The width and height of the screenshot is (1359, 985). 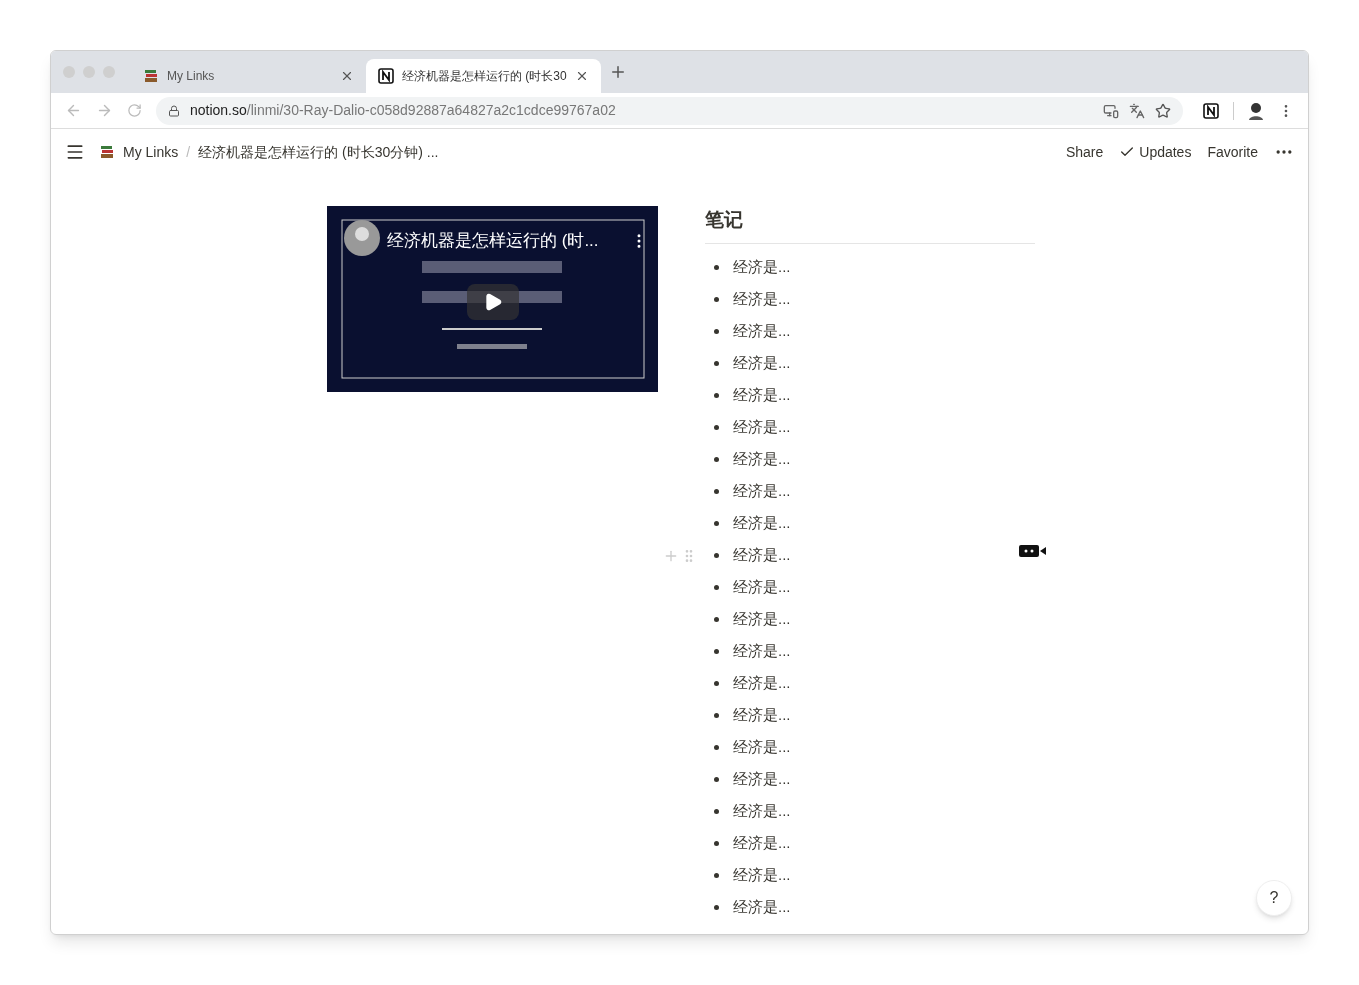 I want to click on topbar-button: Updates, so click(x=1155, y=152).